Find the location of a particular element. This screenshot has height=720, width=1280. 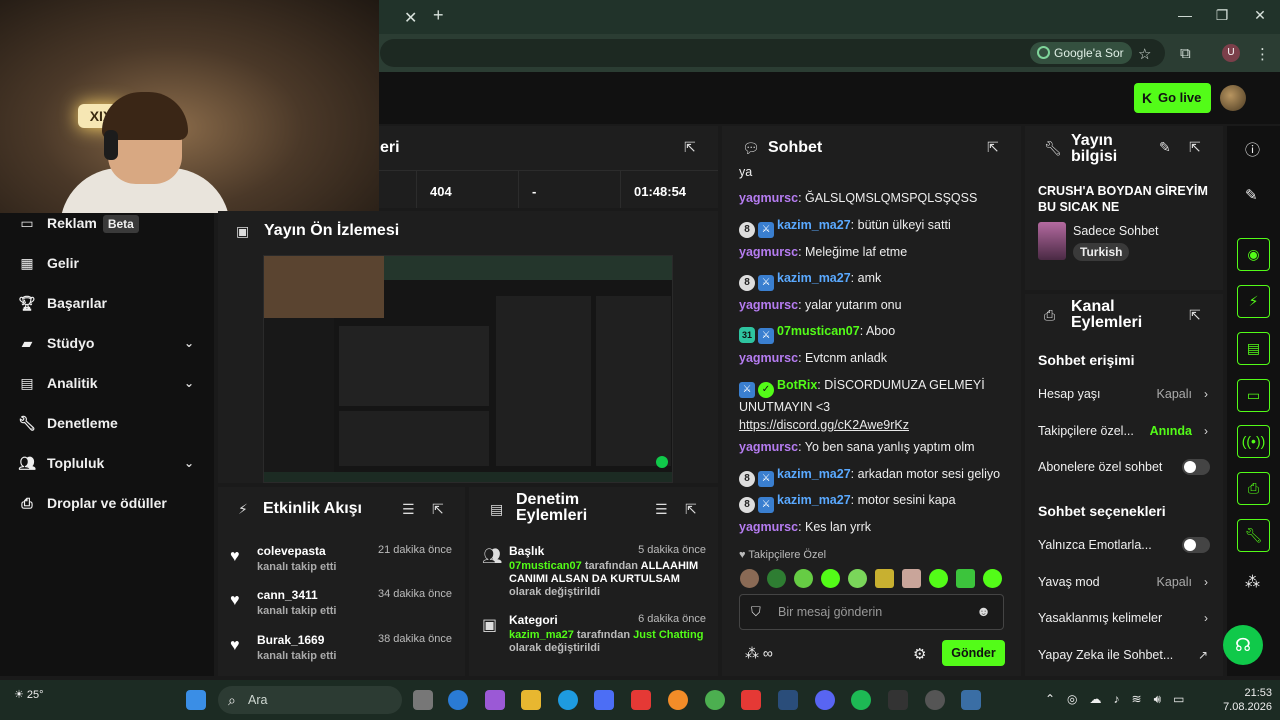

copilot-icon is located at coordinates (495, 700).